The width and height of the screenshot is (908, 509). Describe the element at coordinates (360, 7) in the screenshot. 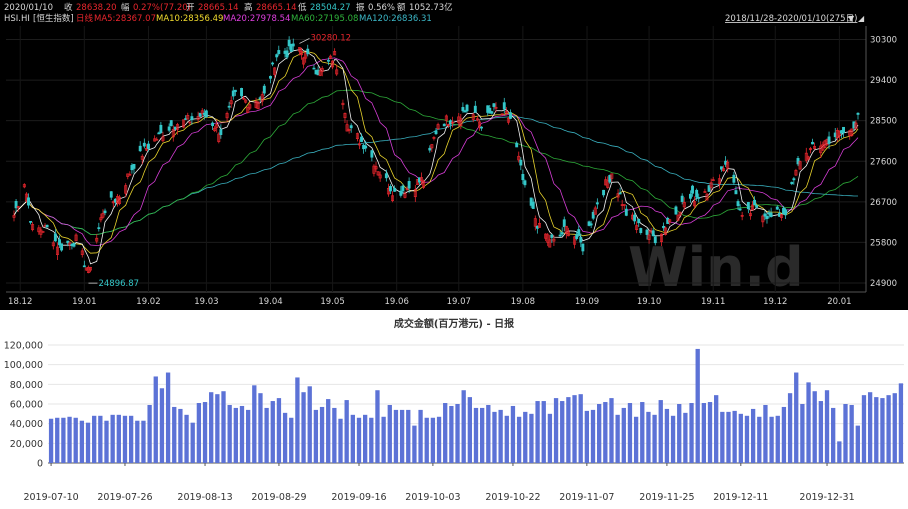

I see `amplitude-label: 振` at that location.